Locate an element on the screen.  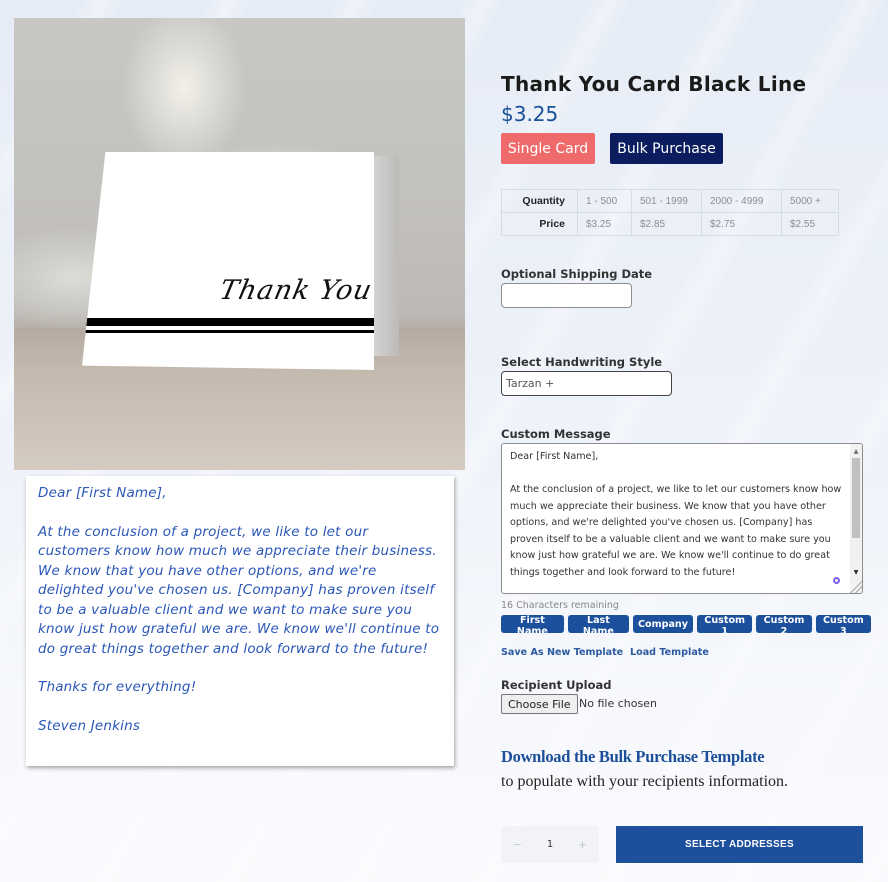
shipping-date-input is located at coordinates (566, 295).